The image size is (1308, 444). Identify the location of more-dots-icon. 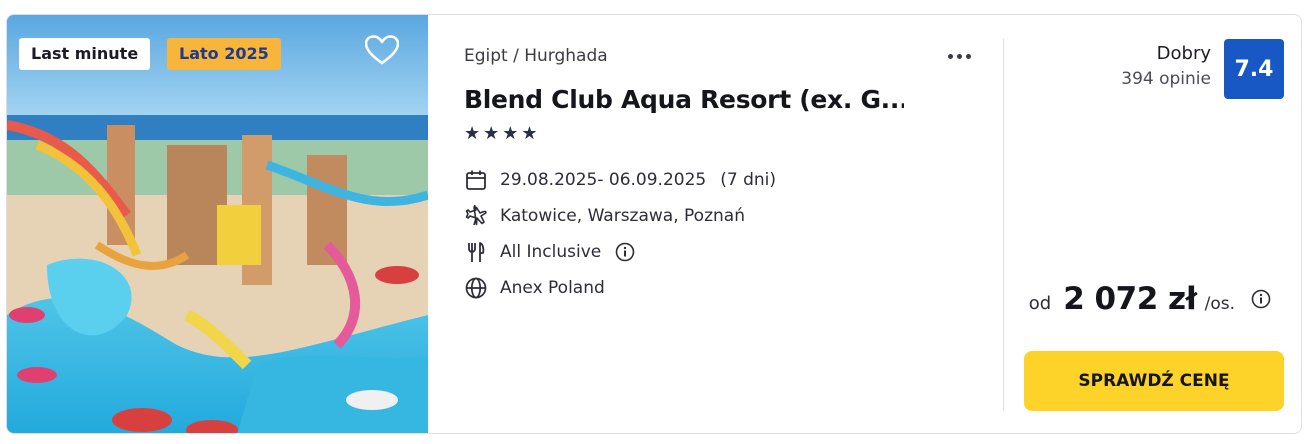
(950, 56).